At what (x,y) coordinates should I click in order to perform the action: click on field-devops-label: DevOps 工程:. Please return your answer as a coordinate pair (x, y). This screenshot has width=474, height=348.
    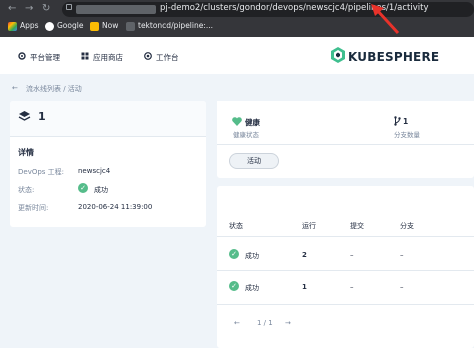
    Looking at the image, I should click on (41, 172).